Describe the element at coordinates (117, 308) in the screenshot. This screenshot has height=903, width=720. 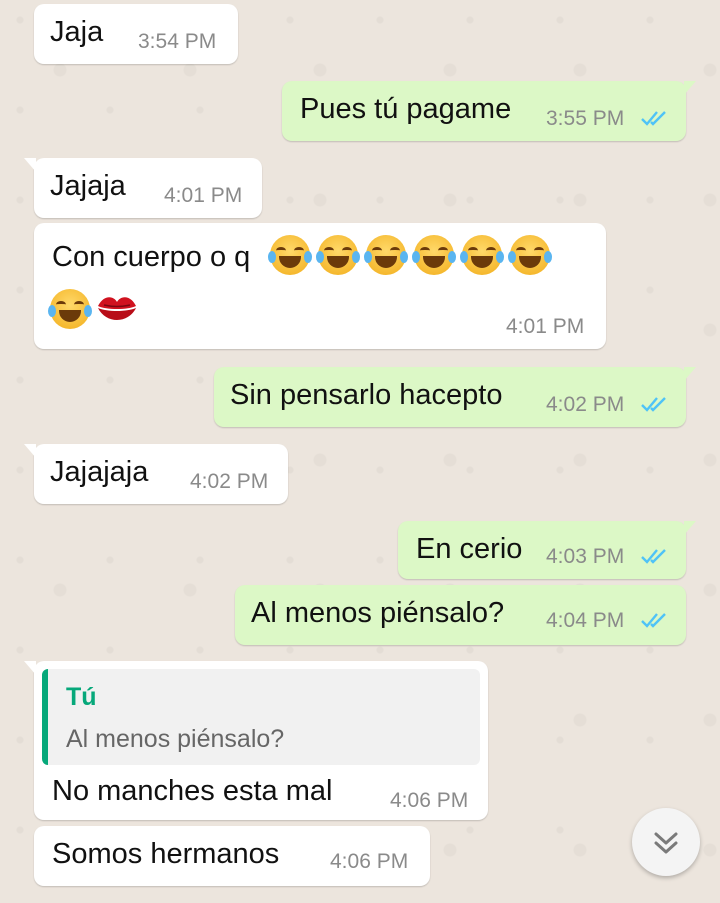
I see `kiss-mark-icon` at that location.